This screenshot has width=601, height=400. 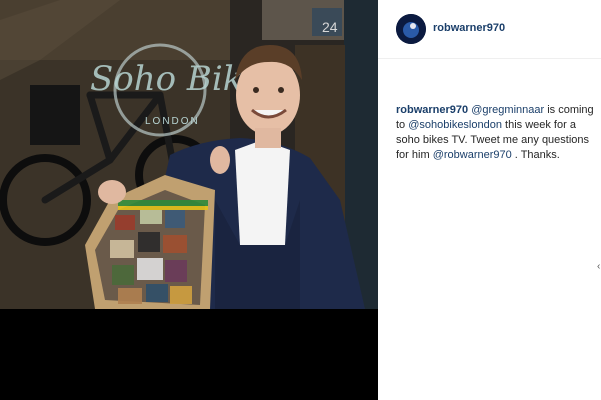 I want to click on author-username: robwarner970, so click(x=469, y=28).